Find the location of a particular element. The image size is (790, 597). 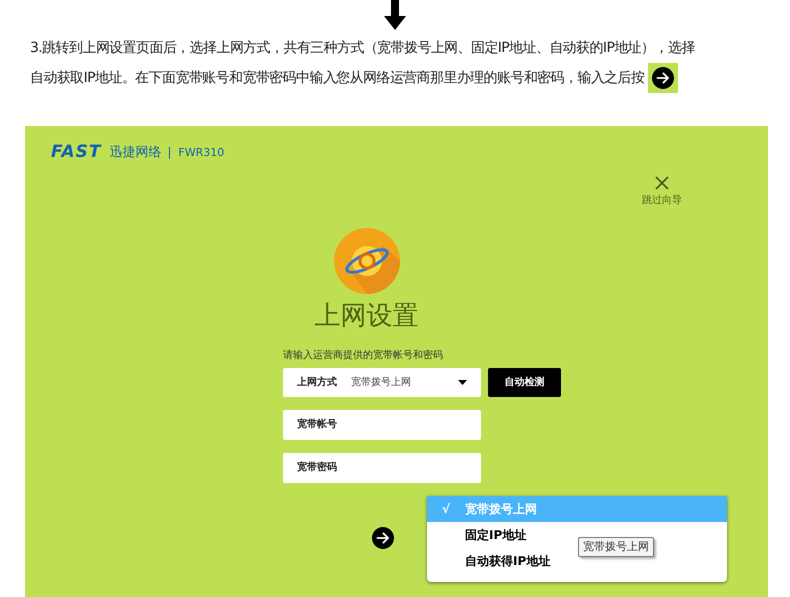

caret-icon is located at coordinates (462, 382).